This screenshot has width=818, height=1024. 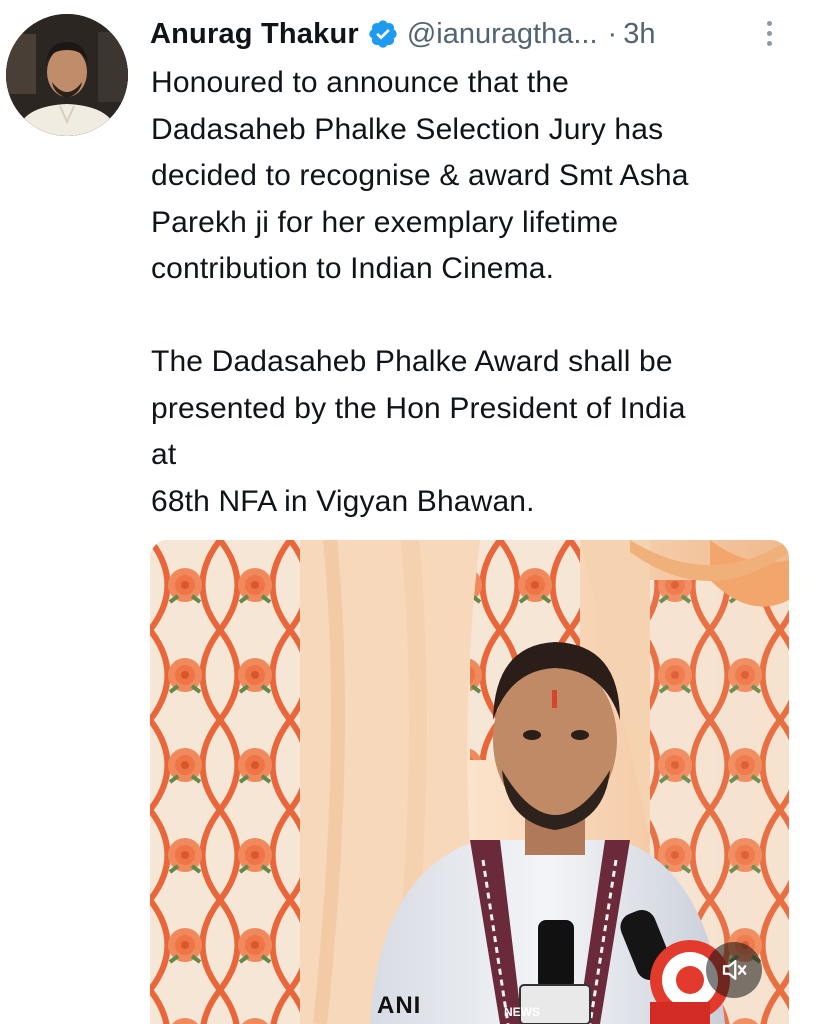 What do you see at coordinates (476, 316) in the screenshot?
I see `paragraph-break` at bounding box center [476, 316].